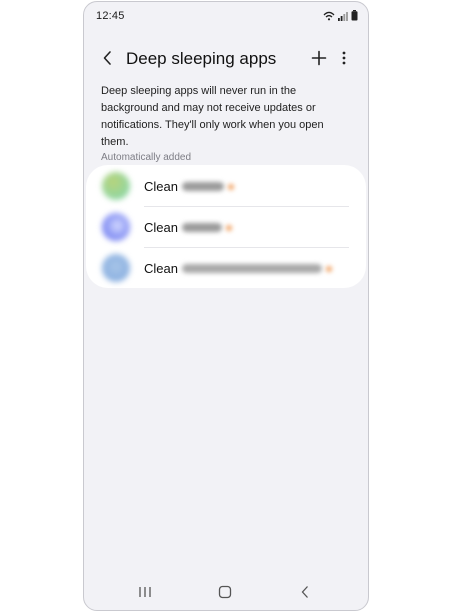  What do you see at coordinates (145, 592) in the screenshot?
I see `recents-icon` at bounding box center [145, 592].